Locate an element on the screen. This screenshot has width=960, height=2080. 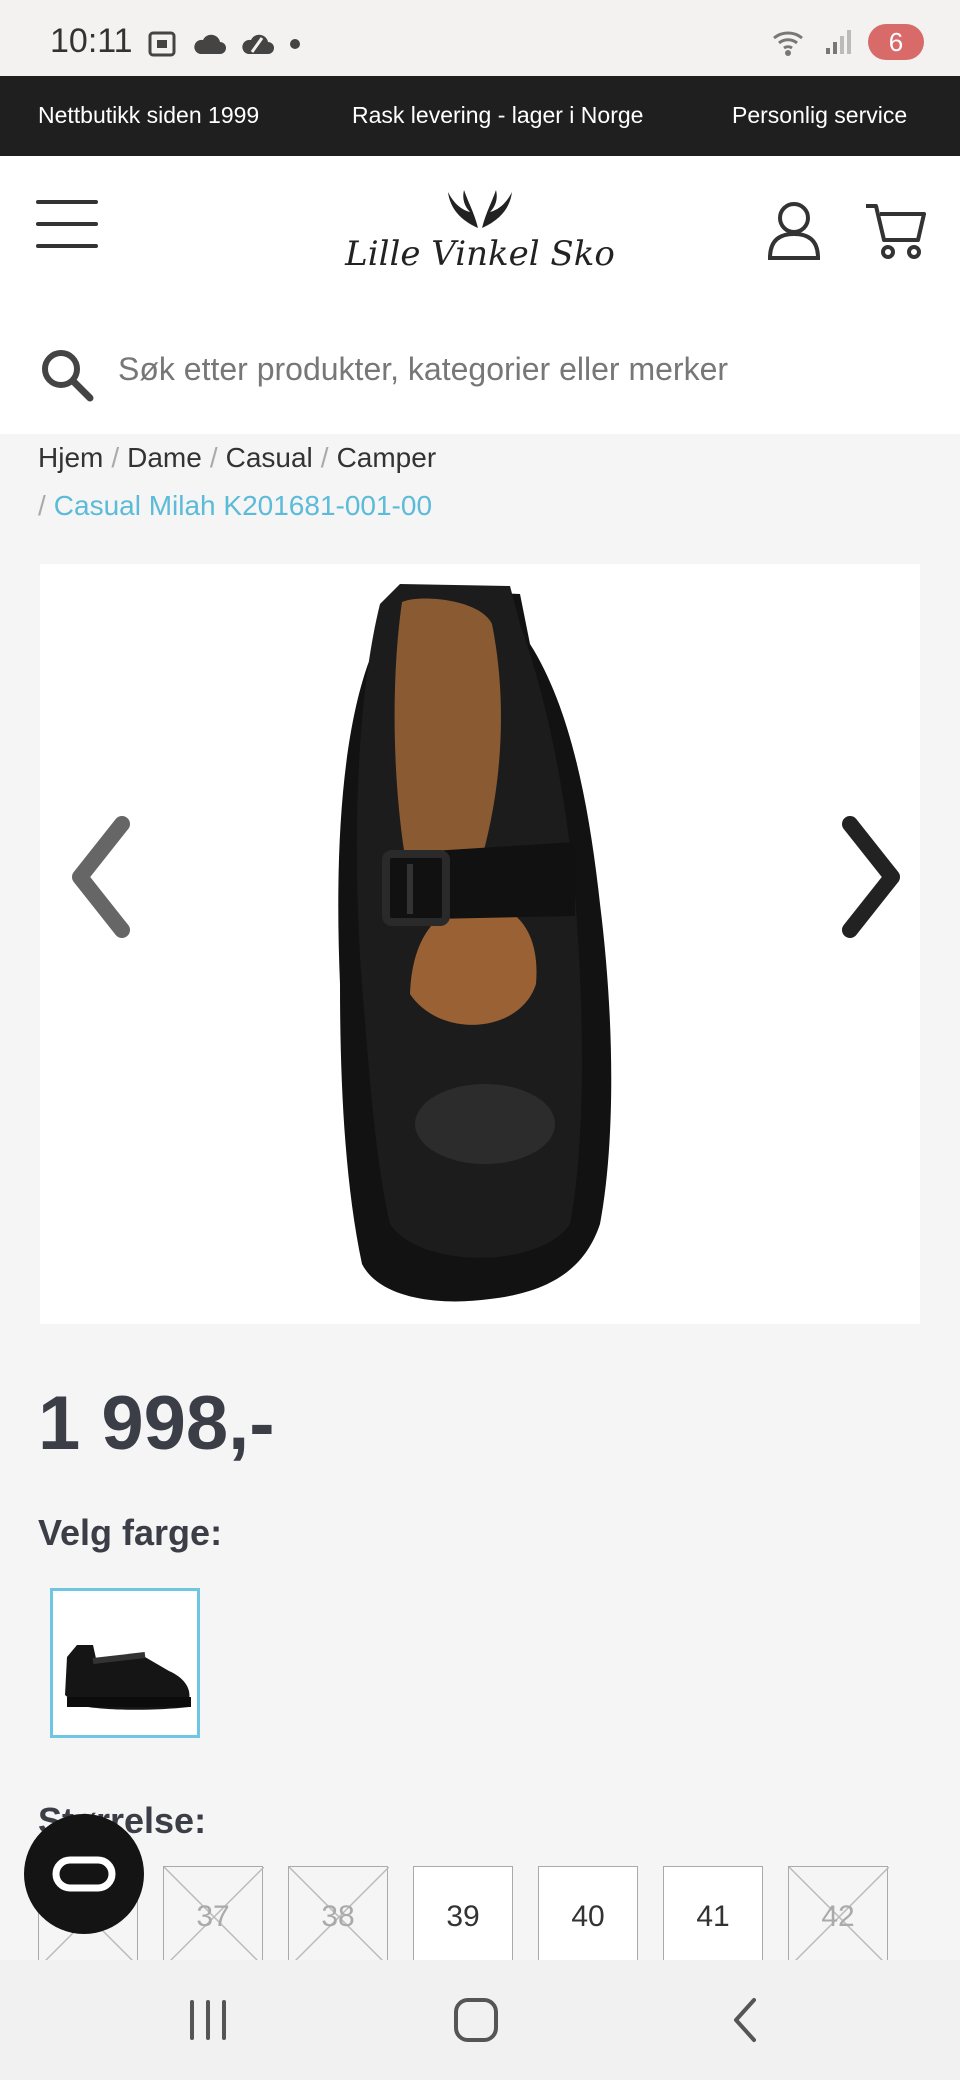
size-option-42: 42 is located at coordinates (838, 1916).